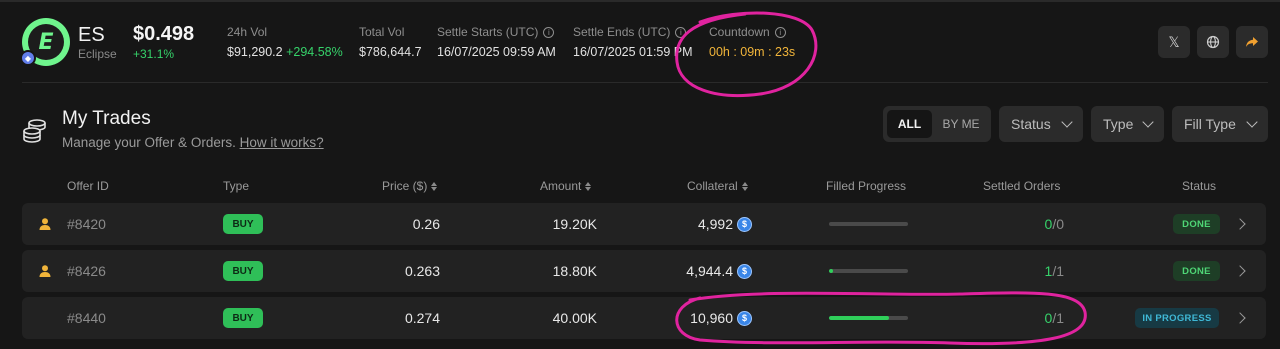 The image size is (1280, 349). I want to click on stat-24h-vol-change: +294.58%, so click(314, 52).